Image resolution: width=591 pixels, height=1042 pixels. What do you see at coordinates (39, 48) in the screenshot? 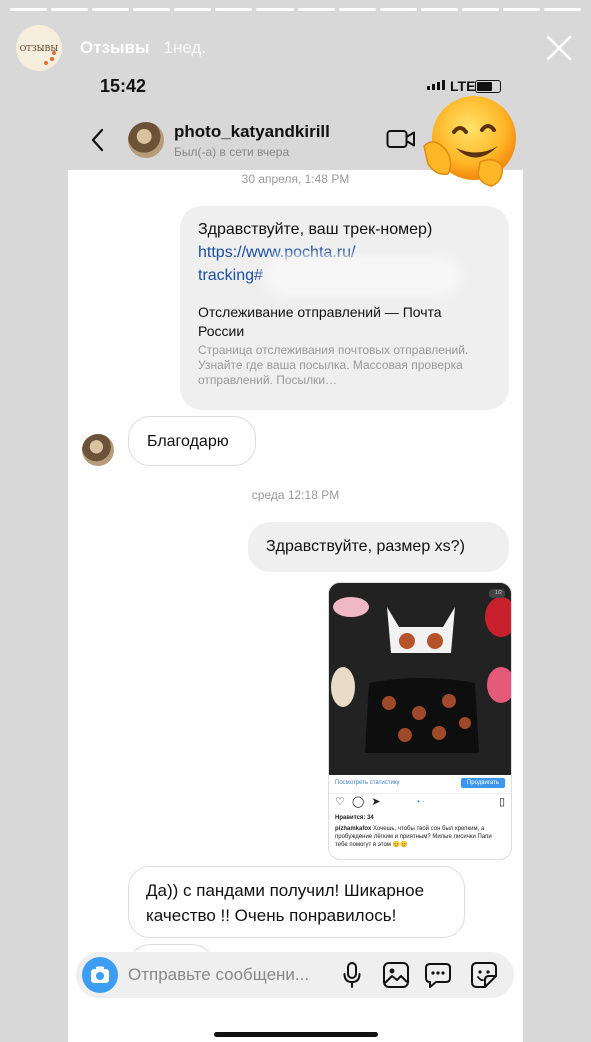
I see `story-avatar: ОТЗЫВЫ` at bounding box center [39, 48].